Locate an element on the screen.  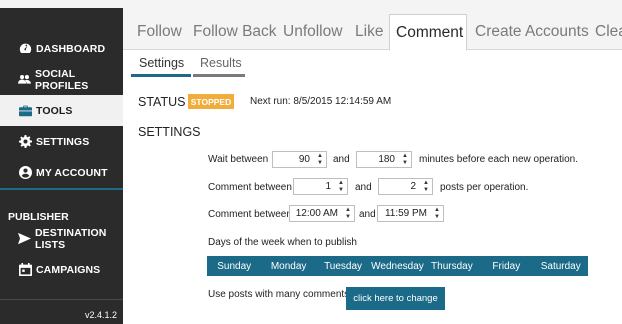
tab-clean: Clea is located at coordinates (607, 32).